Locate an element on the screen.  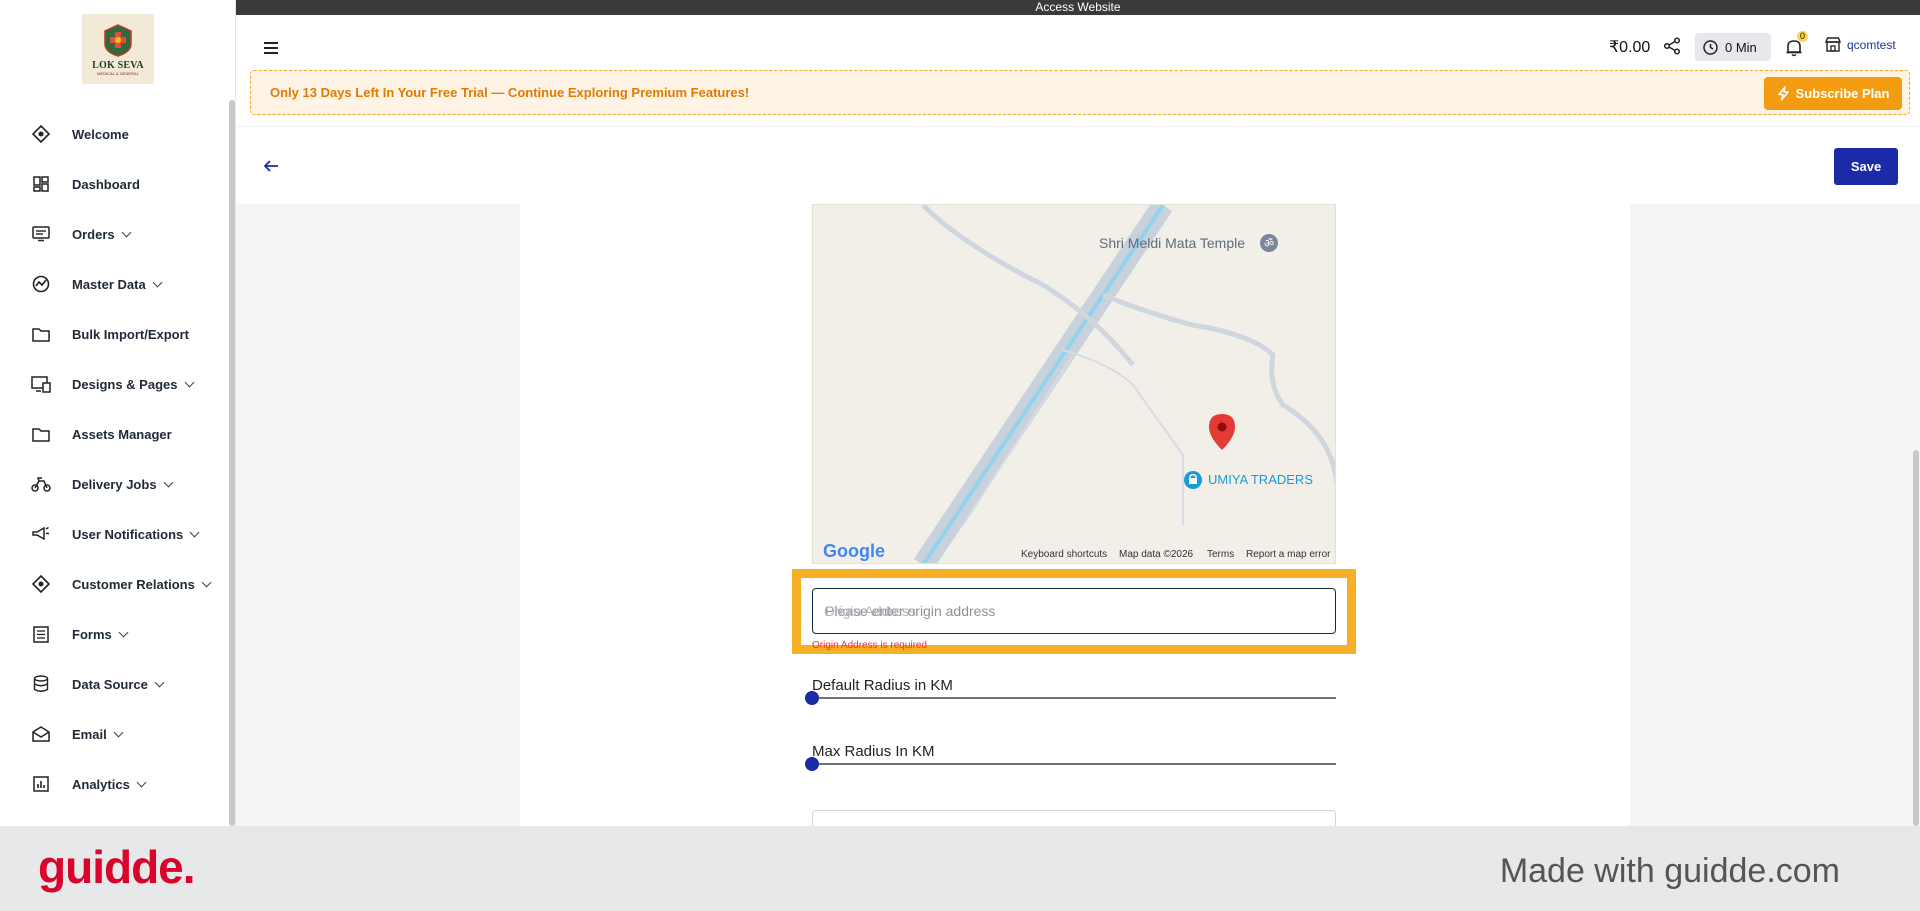
save-button: Save is located at coordinates (1866, 166).